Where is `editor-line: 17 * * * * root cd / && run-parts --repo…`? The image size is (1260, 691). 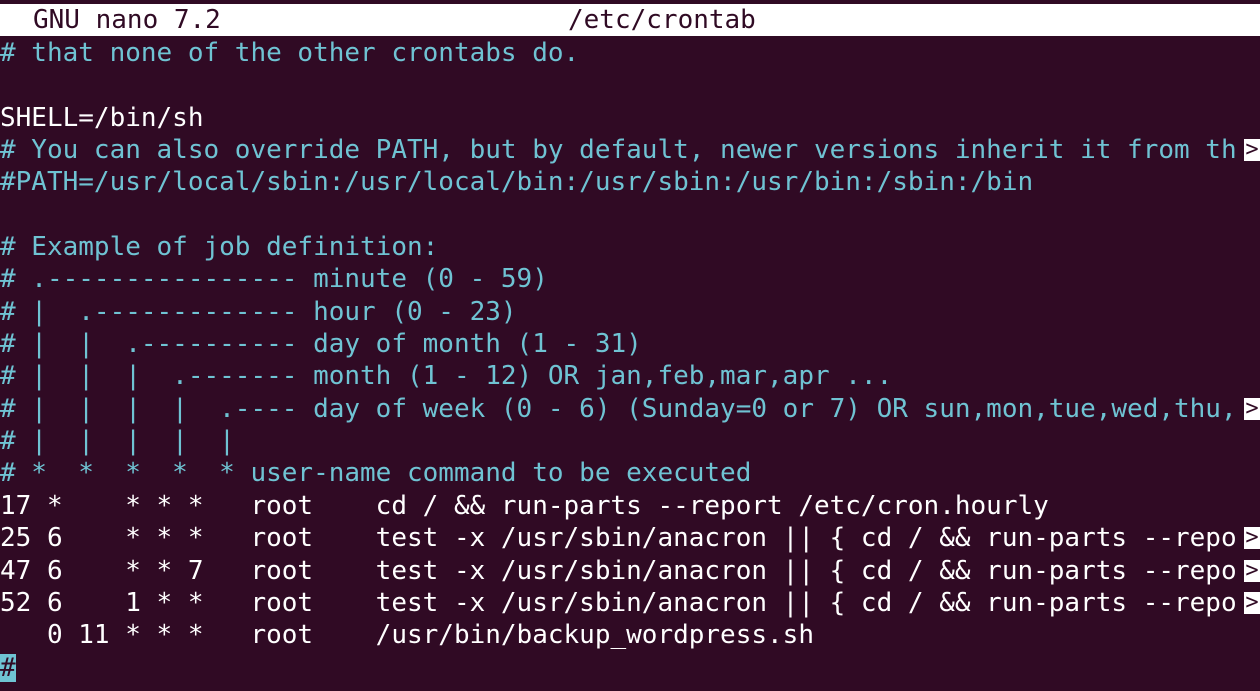
editor-line: 17 * * * * root cd / && run-parts --repo… is located at coordinates (630, 506).